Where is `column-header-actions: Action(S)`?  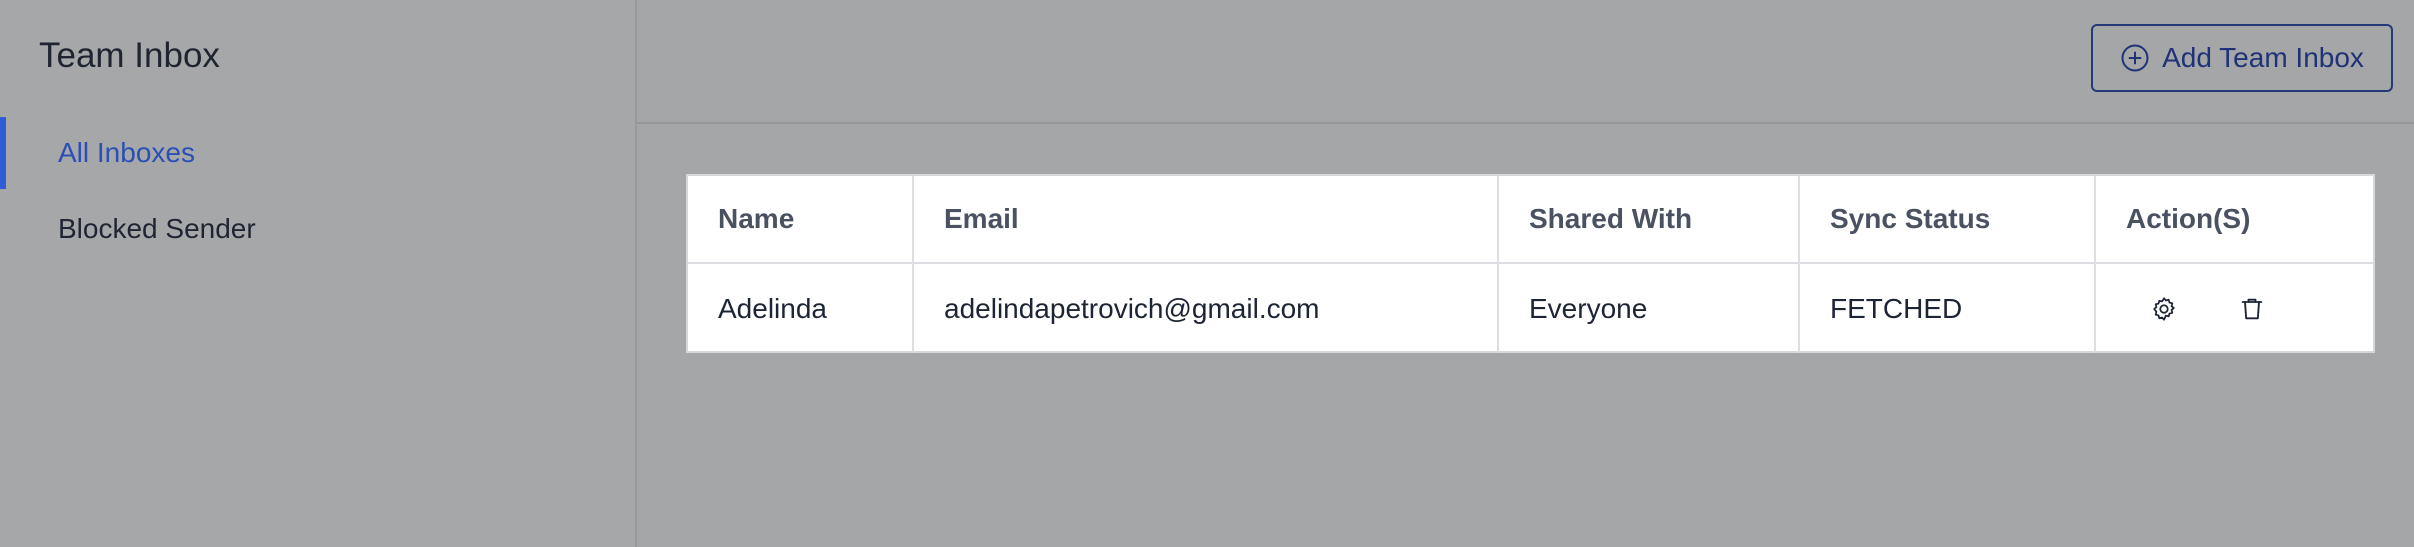
column-header-actions: Action(S) is located at coordinates (2234, 220).